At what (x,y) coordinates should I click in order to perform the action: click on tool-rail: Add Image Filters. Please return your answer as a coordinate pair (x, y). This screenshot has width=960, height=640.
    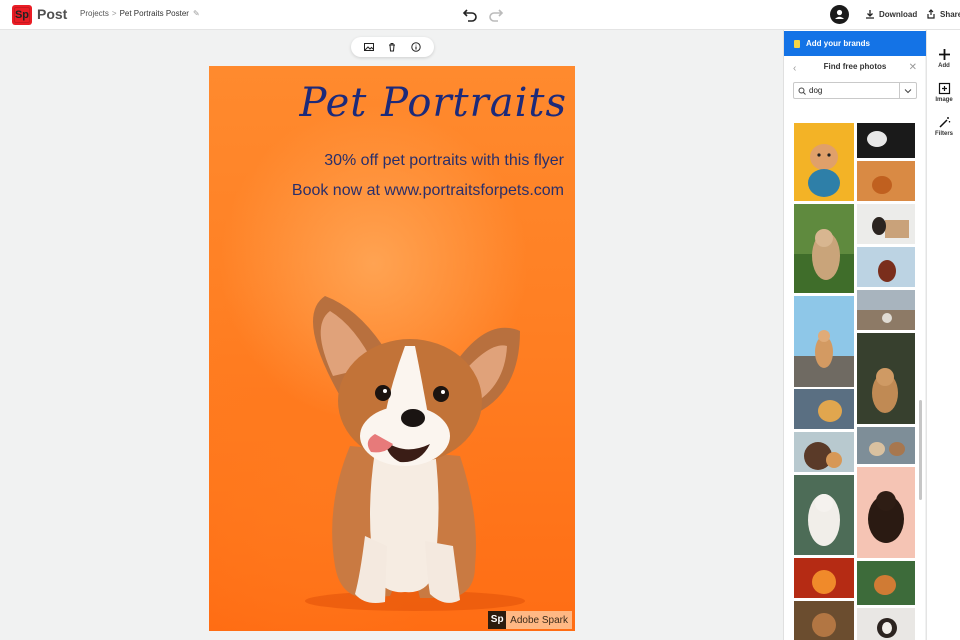
    Looking at the image, I should click on (943, 335).